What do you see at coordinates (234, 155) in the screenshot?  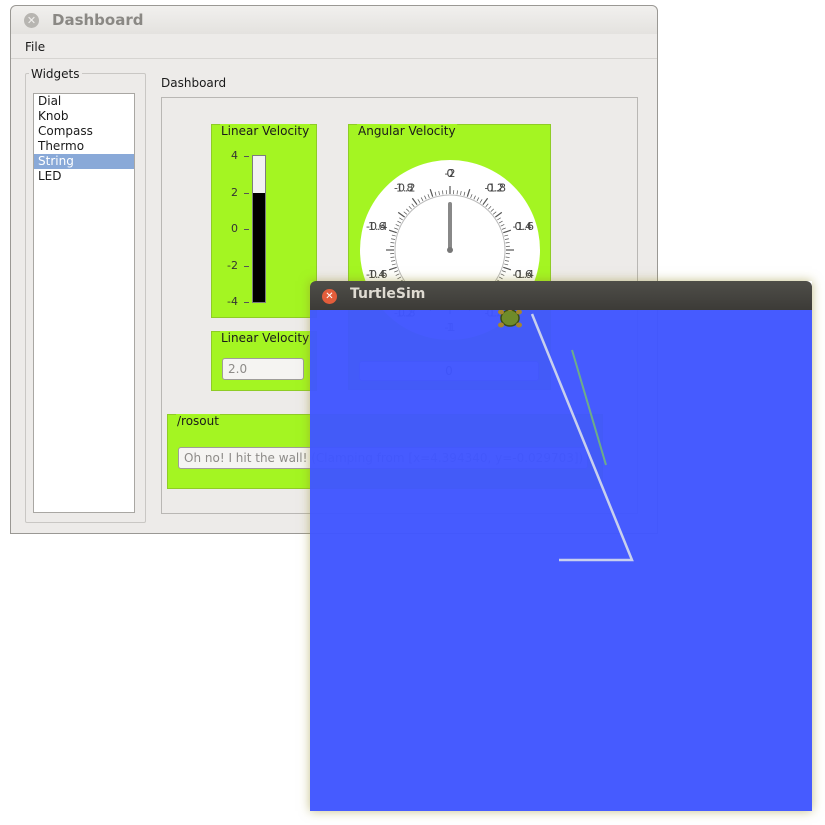 I see `bar-tick-label: 4` at bounding box center [234, 155].